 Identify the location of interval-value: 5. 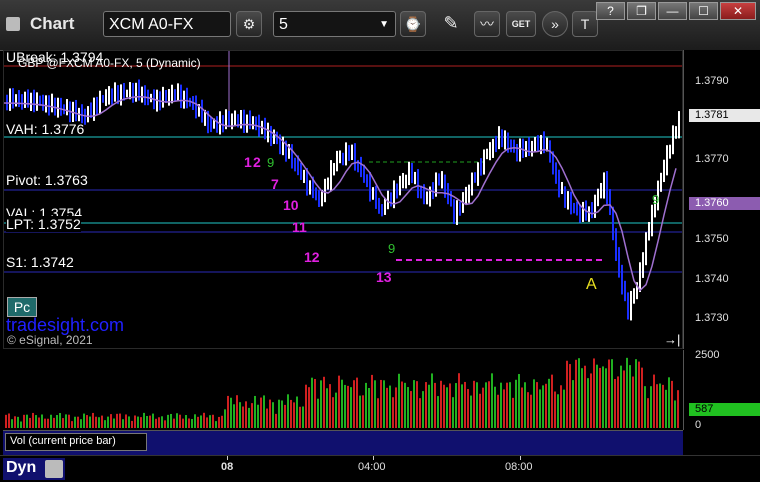
(283, 24).